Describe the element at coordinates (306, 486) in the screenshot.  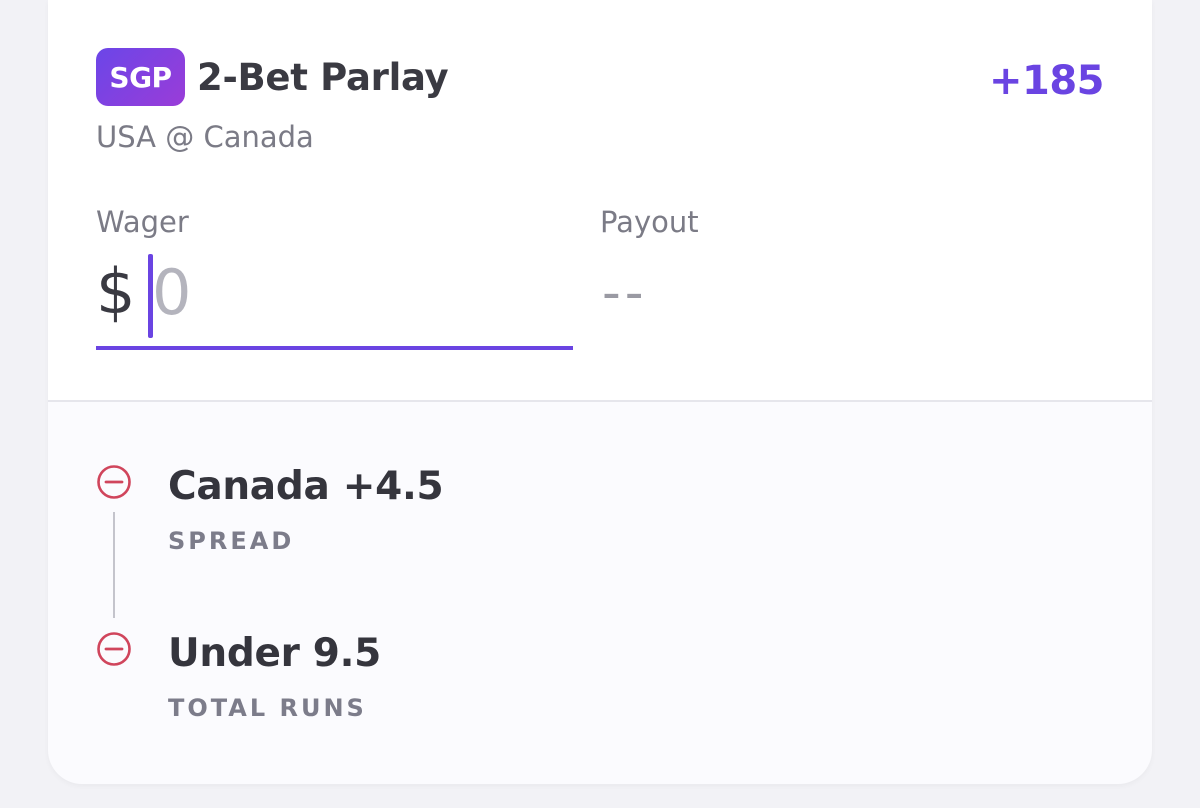
I see `leg-selection: Canada +4.5` at that location.